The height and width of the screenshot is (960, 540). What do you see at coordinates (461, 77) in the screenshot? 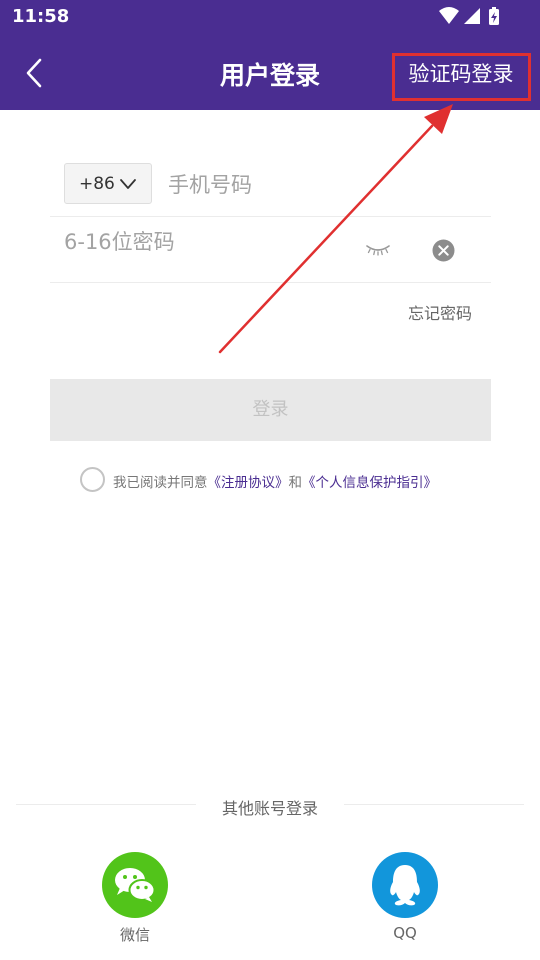
I see `highlight-box` at bounding box center [461, 77].